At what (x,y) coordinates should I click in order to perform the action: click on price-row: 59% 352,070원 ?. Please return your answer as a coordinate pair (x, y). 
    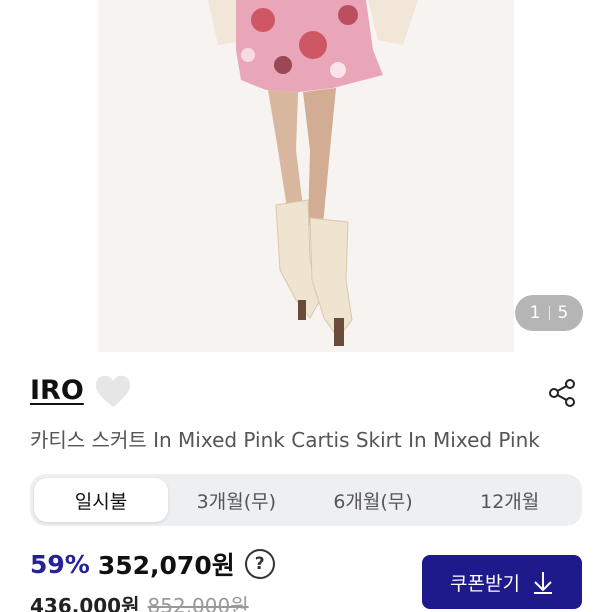
    Looking at the image, I should click on (152, 564).